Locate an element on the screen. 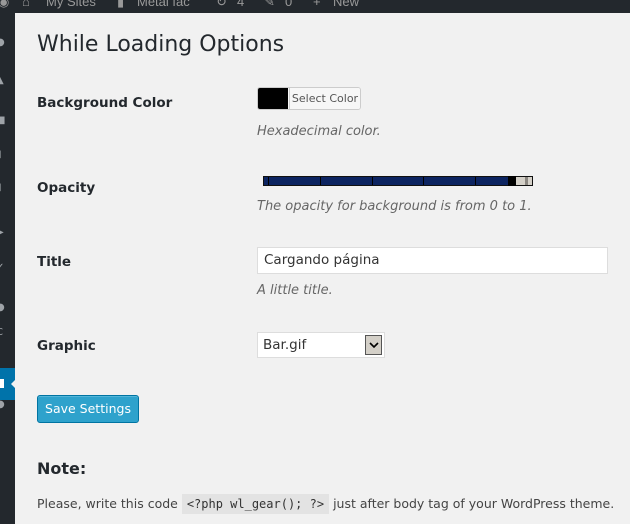  code-snippet: <?php wl_gear(); ?> is located at coordinates (255, 504).